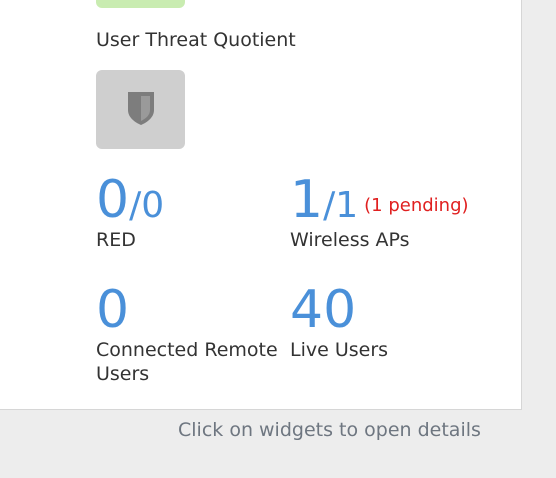 This screenshot has height=478, width=556. What do you see at coordinates (339, 350) in the screenshot?
I see `live-label: Live Users` at bounding box center [339, 350].